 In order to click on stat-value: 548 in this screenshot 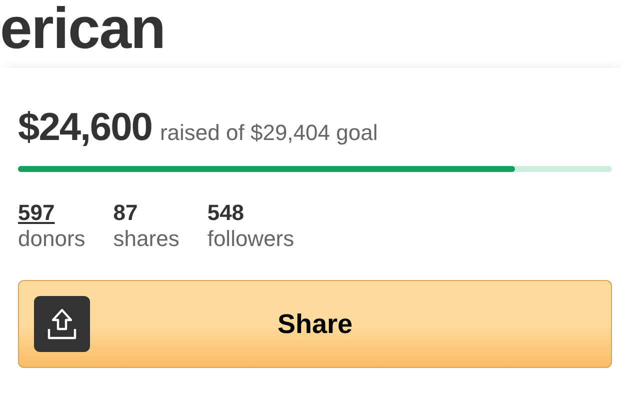, I will do `click(225, 213)`.